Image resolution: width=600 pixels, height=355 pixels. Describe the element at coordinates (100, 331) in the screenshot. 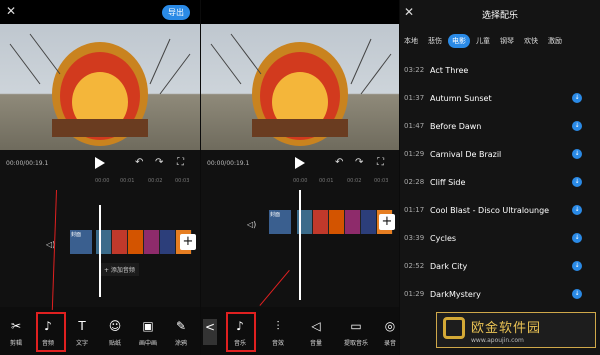

I see `bottom-toolbar: ✂ 剪辑 ♪ 音频 T 文字 ☺ 贴纸 ▣ 画中画 ✎ 涂鸦` at that location.